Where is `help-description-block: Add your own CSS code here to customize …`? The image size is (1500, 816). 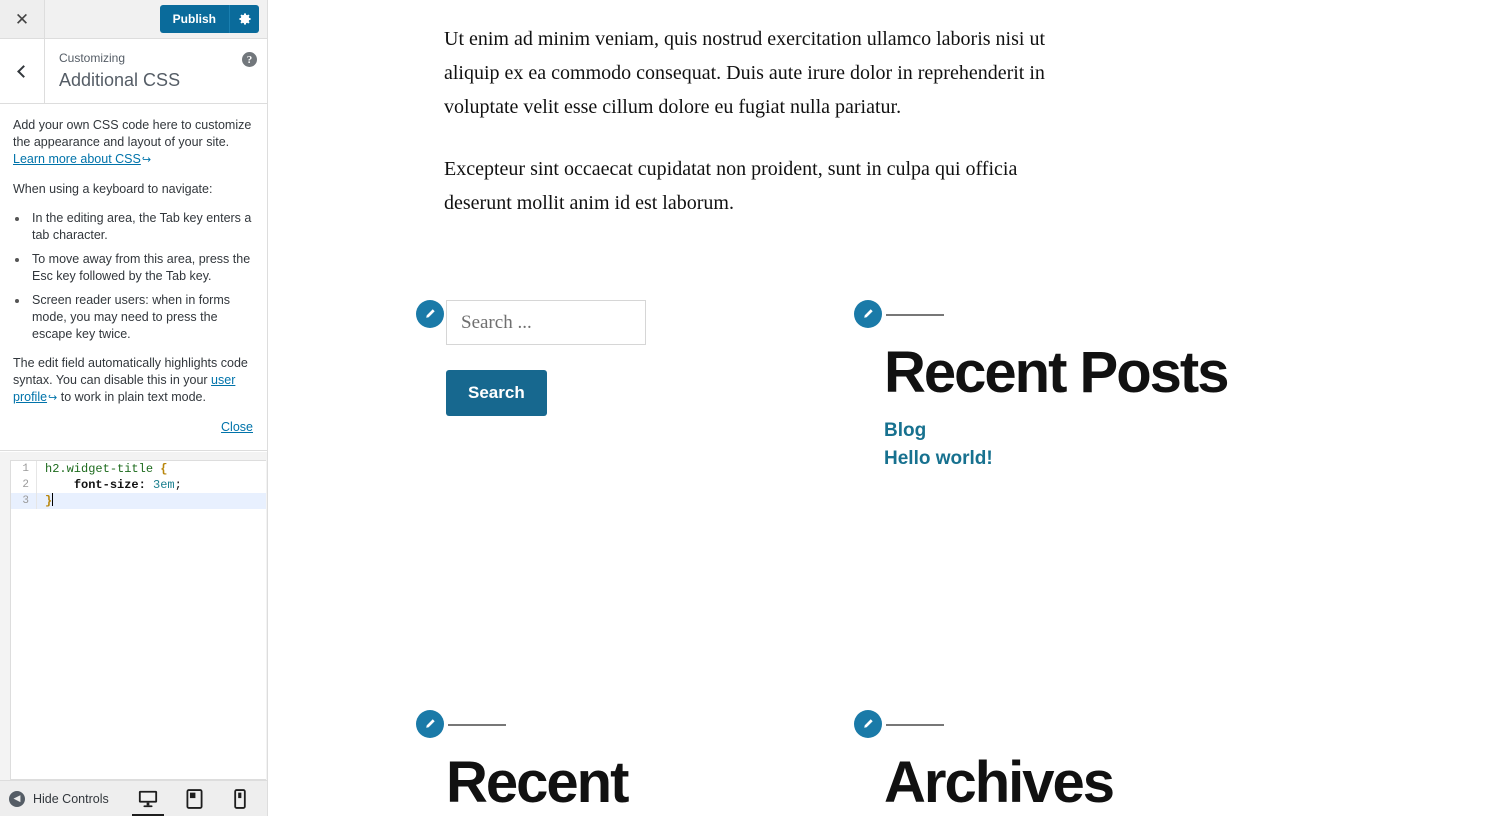
help-description-block: Add your own CSS code here to customize … is located at coordinates (133, 277).